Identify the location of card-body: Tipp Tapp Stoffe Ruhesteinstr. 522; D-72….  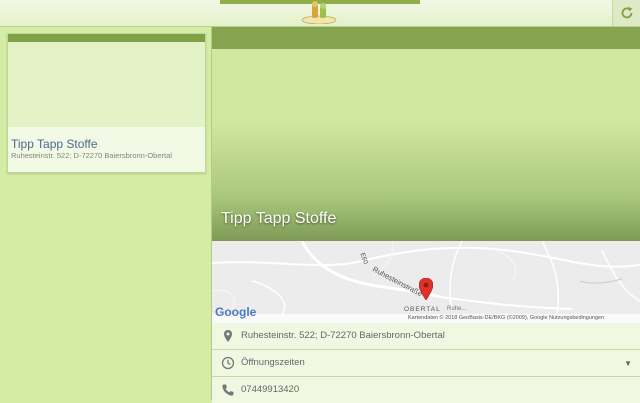
(106, 149).